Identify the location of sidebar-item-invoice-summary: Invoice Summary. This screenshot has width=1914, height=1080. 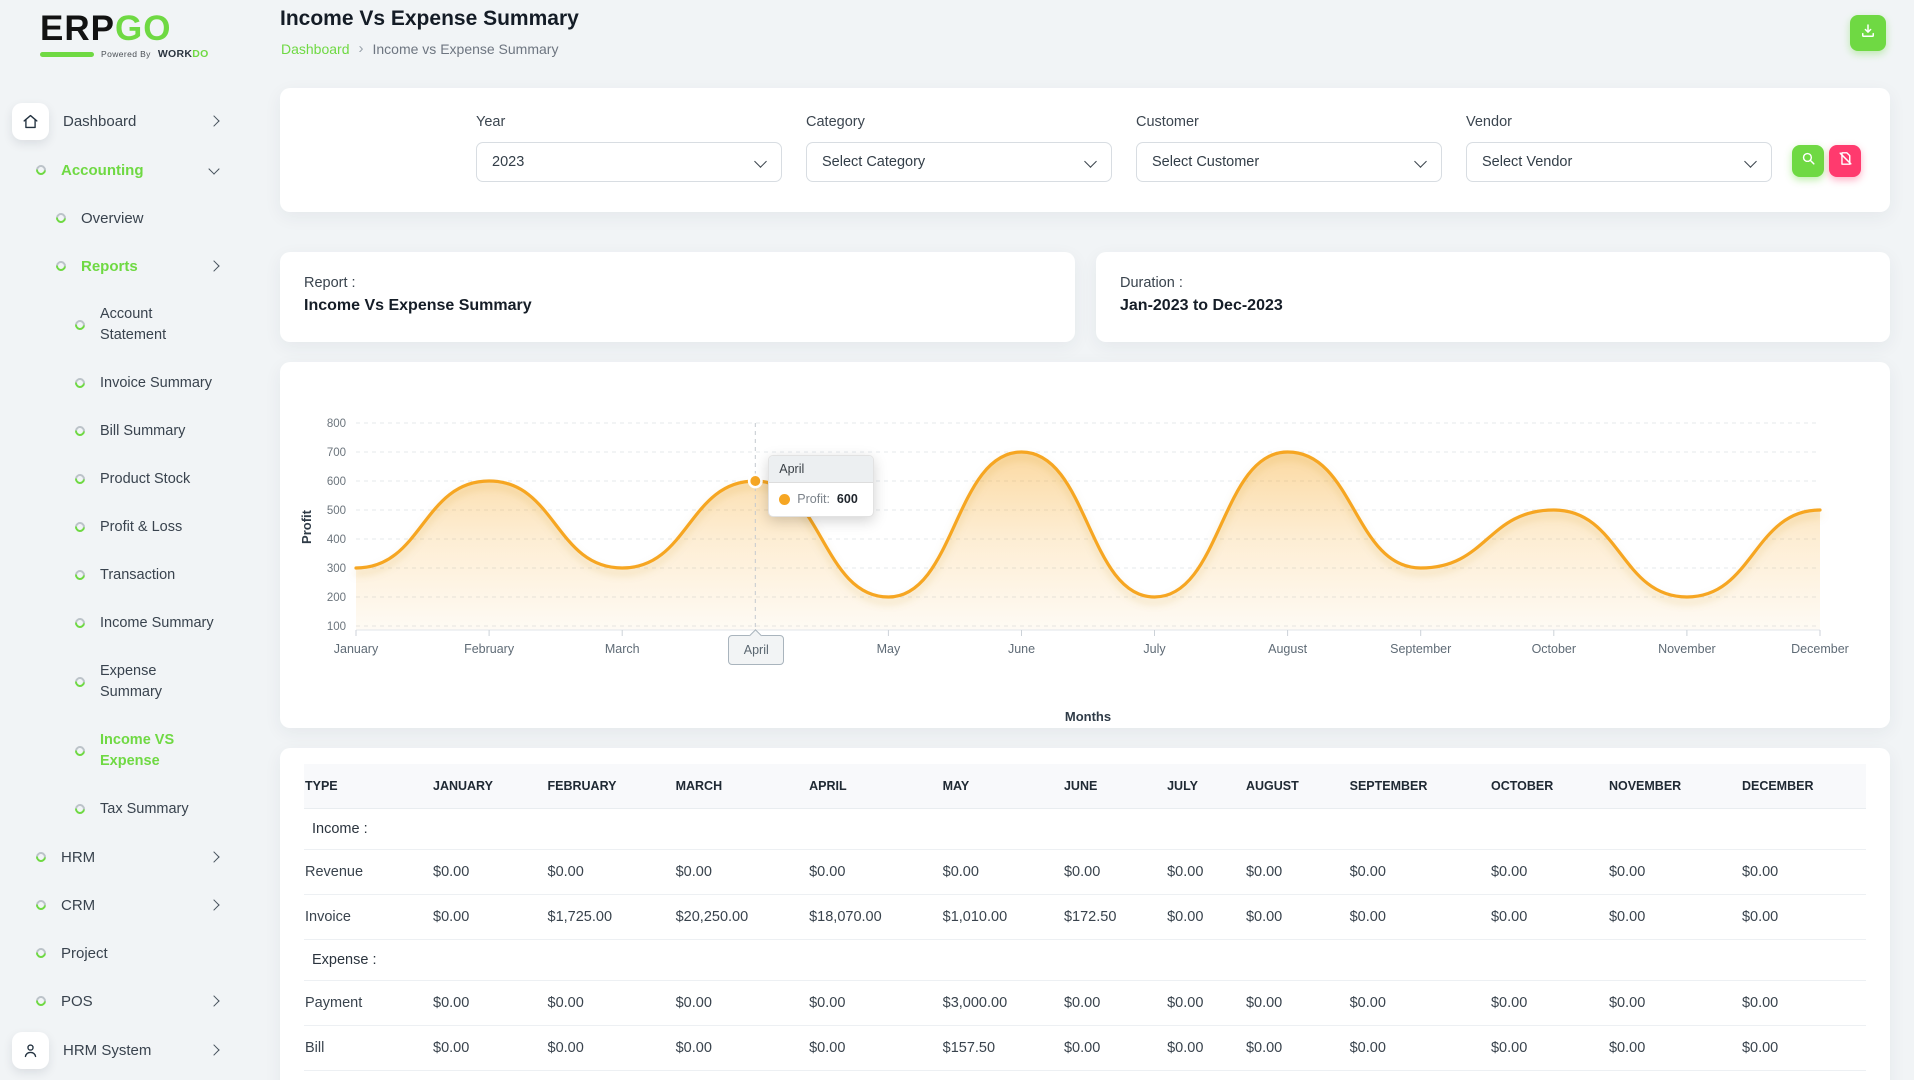
(120, 383).